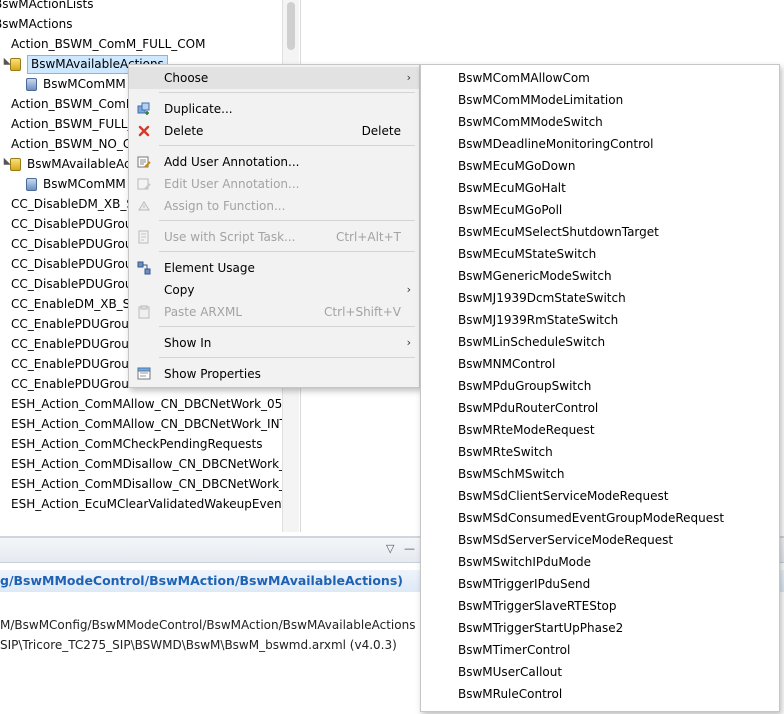 This screenshot has height=714, width=784. What do you see at coordinates (188, 343) in the screenshot?
I see `menu-item-label: Show In` at bounding box center [188, 343].